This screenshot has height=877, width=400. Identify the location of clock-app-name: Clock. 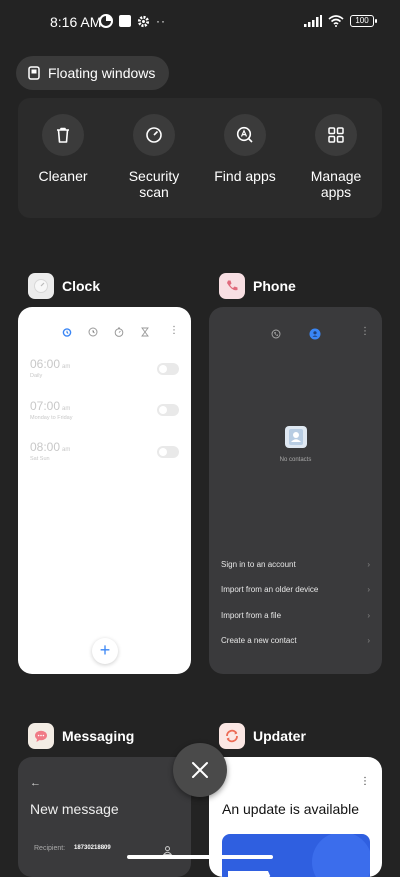
(81, 286).